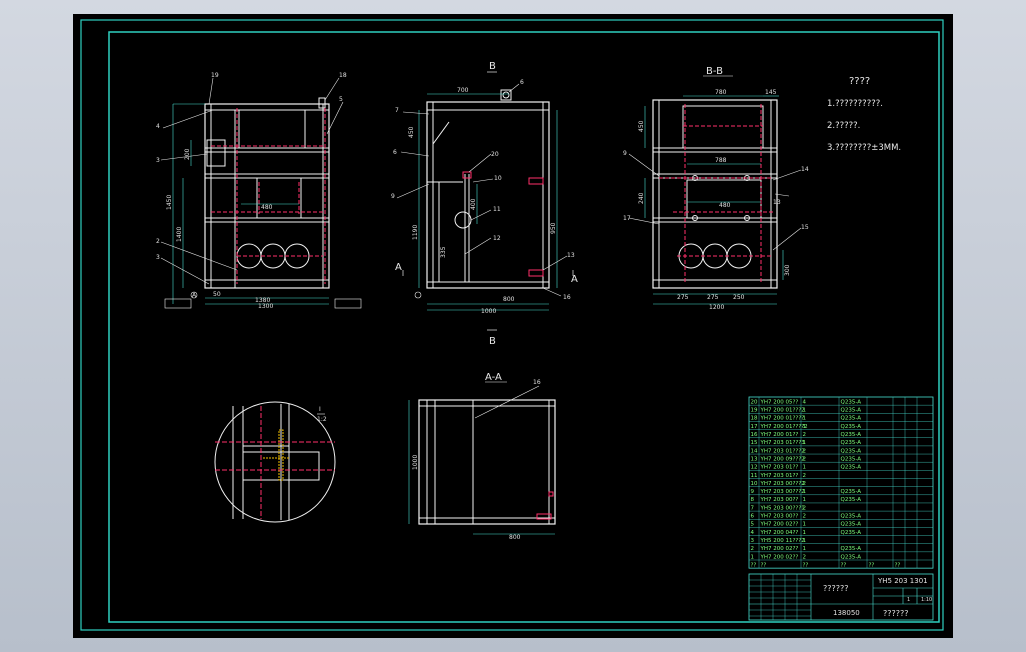 The width and height of the screenshot is (1026, 652). I want to click on bom-item-no: 20, so click(754, 402).